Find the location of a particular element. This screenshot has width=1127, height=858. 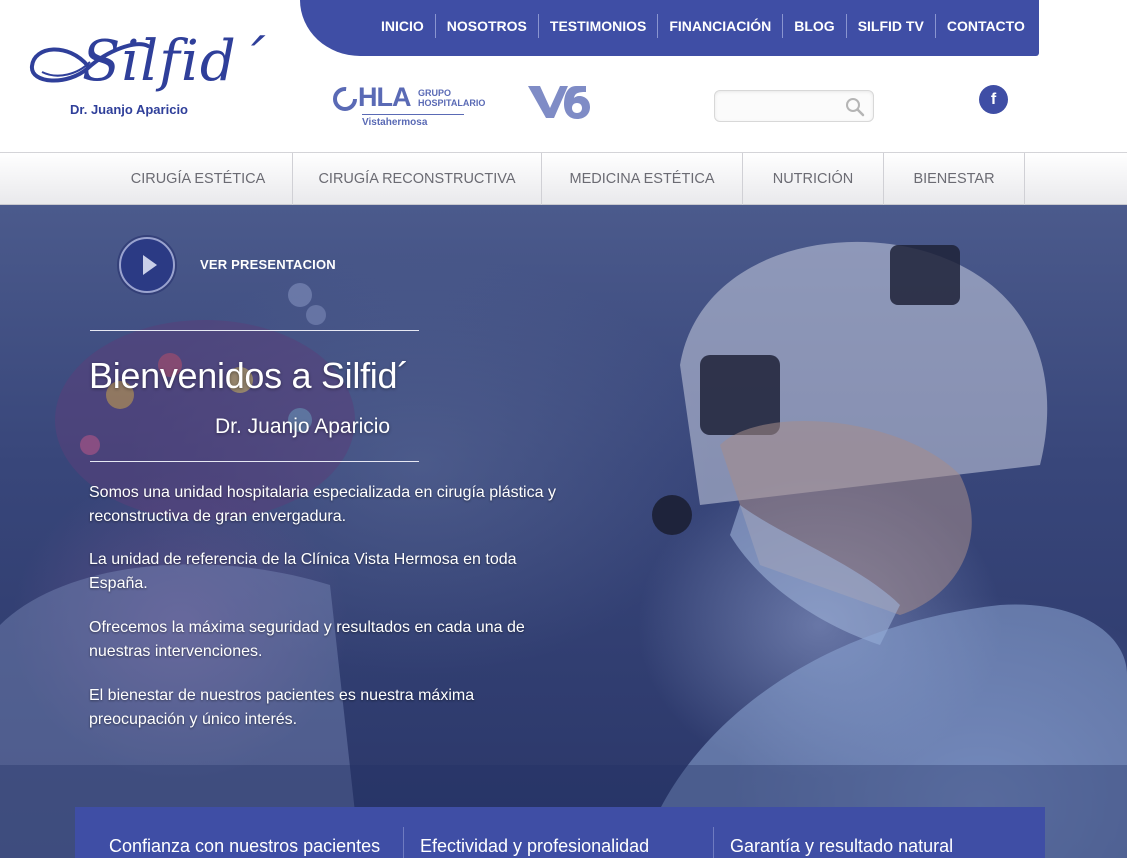

hla-partner-logo: HLA GRUPO HOSPITALARIO Vistahermosa is located at coordinates (409, 106).